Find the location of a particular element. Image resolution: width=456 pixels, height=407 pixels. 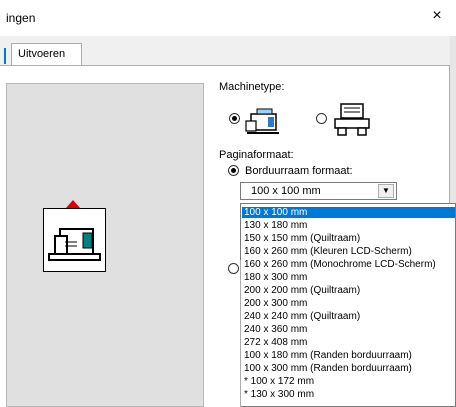

multi-needle-machine-icon is located at coordinates (352, 119).